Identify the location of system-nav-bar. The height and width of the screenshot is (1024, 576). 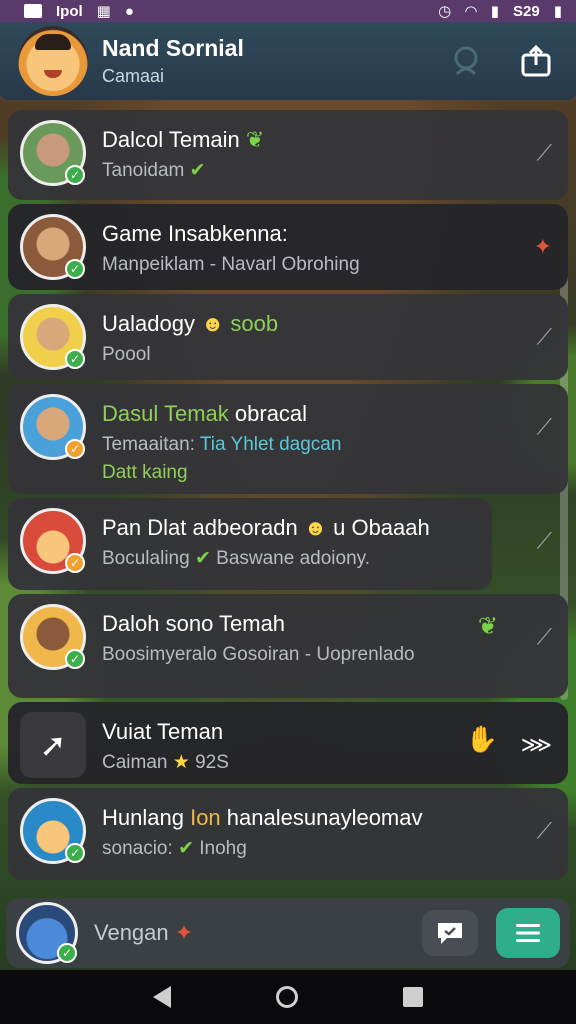
(288, 997).